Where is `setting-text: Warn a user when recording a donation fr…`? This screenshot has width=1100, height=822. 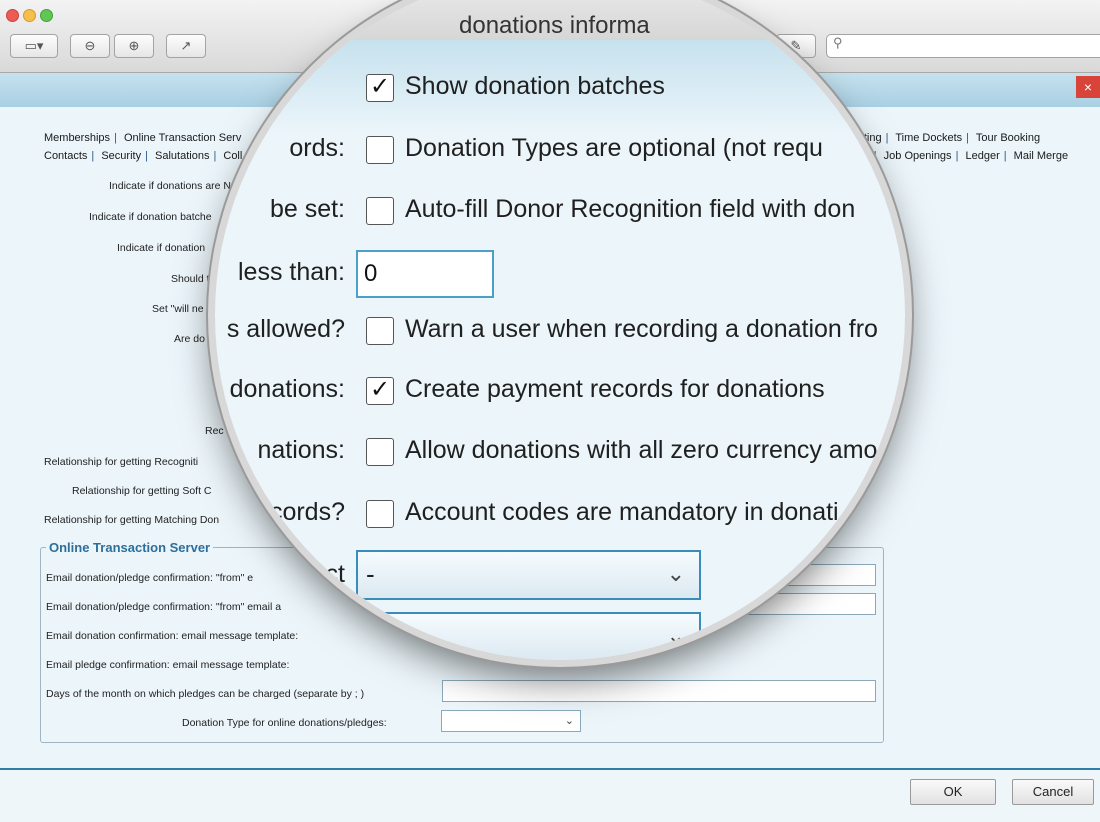 setting-text: Warn a user when recording a donation fr… is located at coordinates (641, 329).